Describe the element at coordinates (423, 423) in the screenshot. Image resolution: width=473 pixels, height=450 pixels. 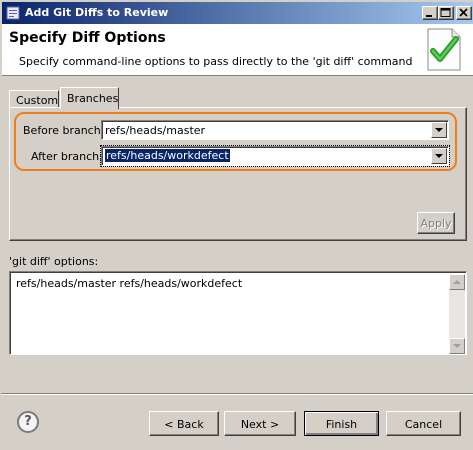
I see `cancel-button: Cancel` at that location.